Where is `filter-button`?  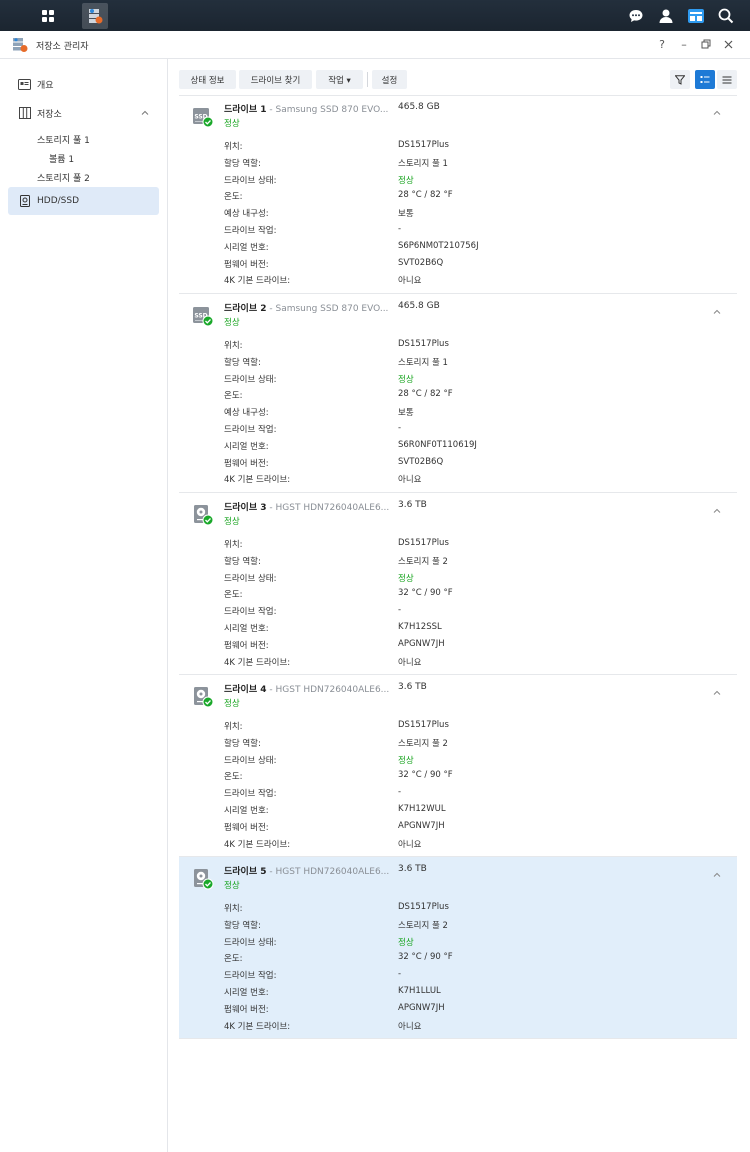
filter-button is located at coordinates (680, 79).